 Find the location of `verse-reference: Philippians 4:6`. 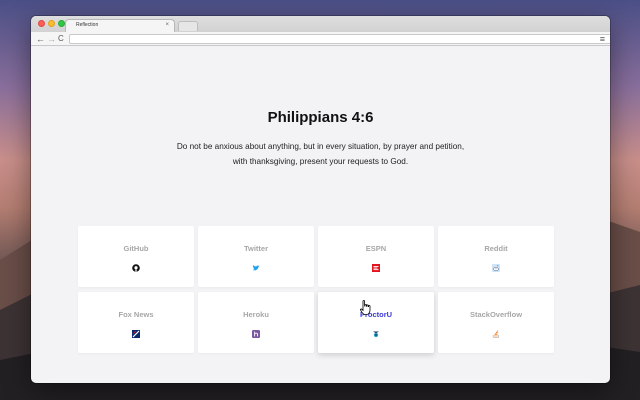

verse-reference: Philippians 4:6 is located at coordinates (320, 117).